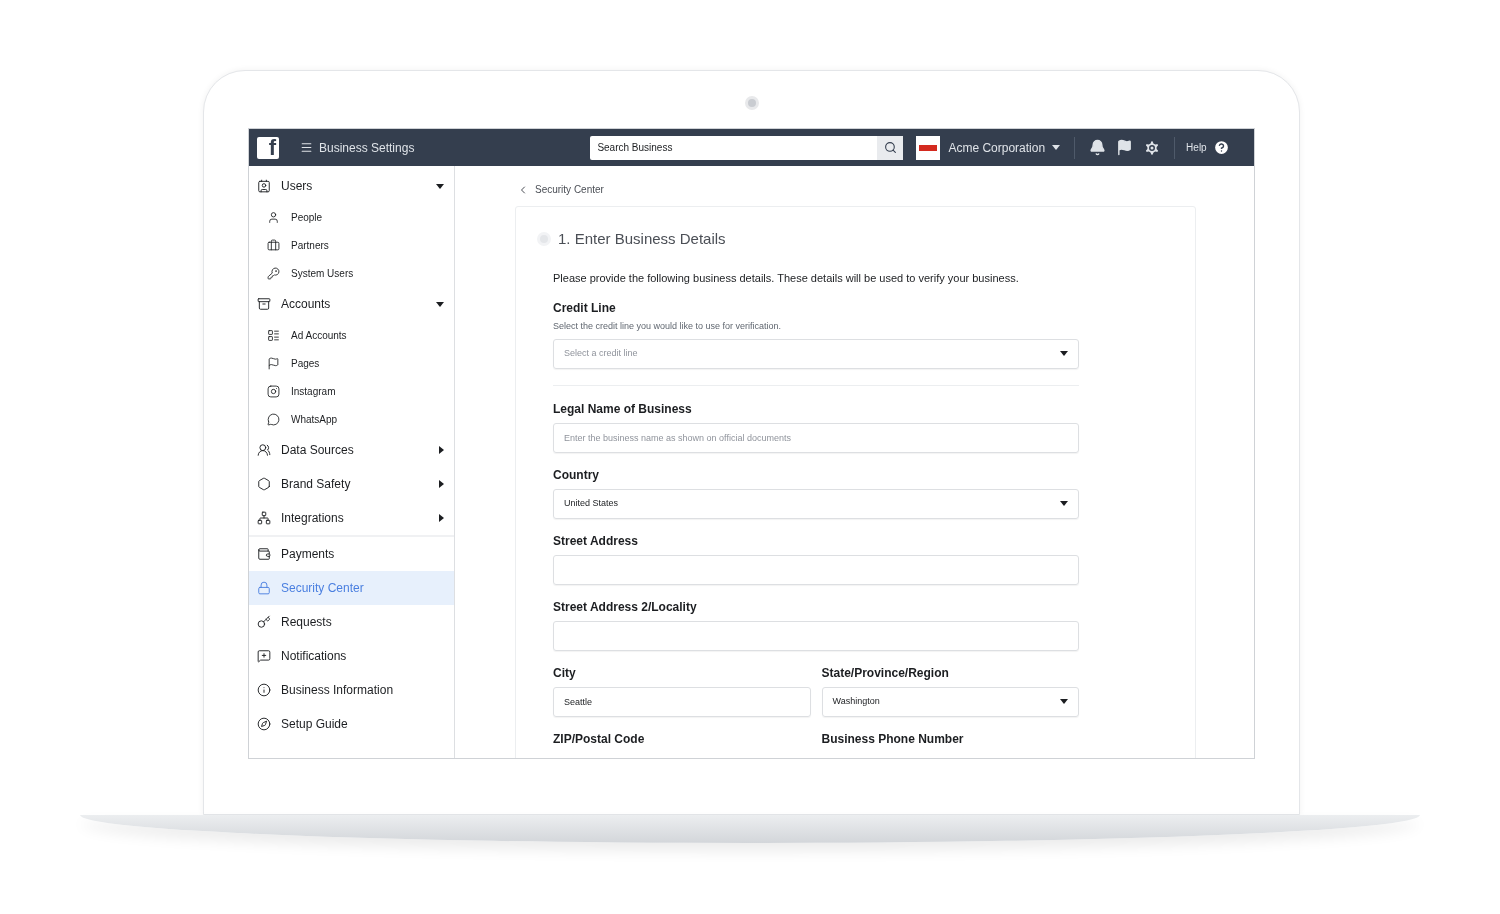 The height and width of the screenshot is (914, 1500). Describe the element at coordinates (351, 588) in the screenshot. I see `sidebar-item: Security Center` at that location.